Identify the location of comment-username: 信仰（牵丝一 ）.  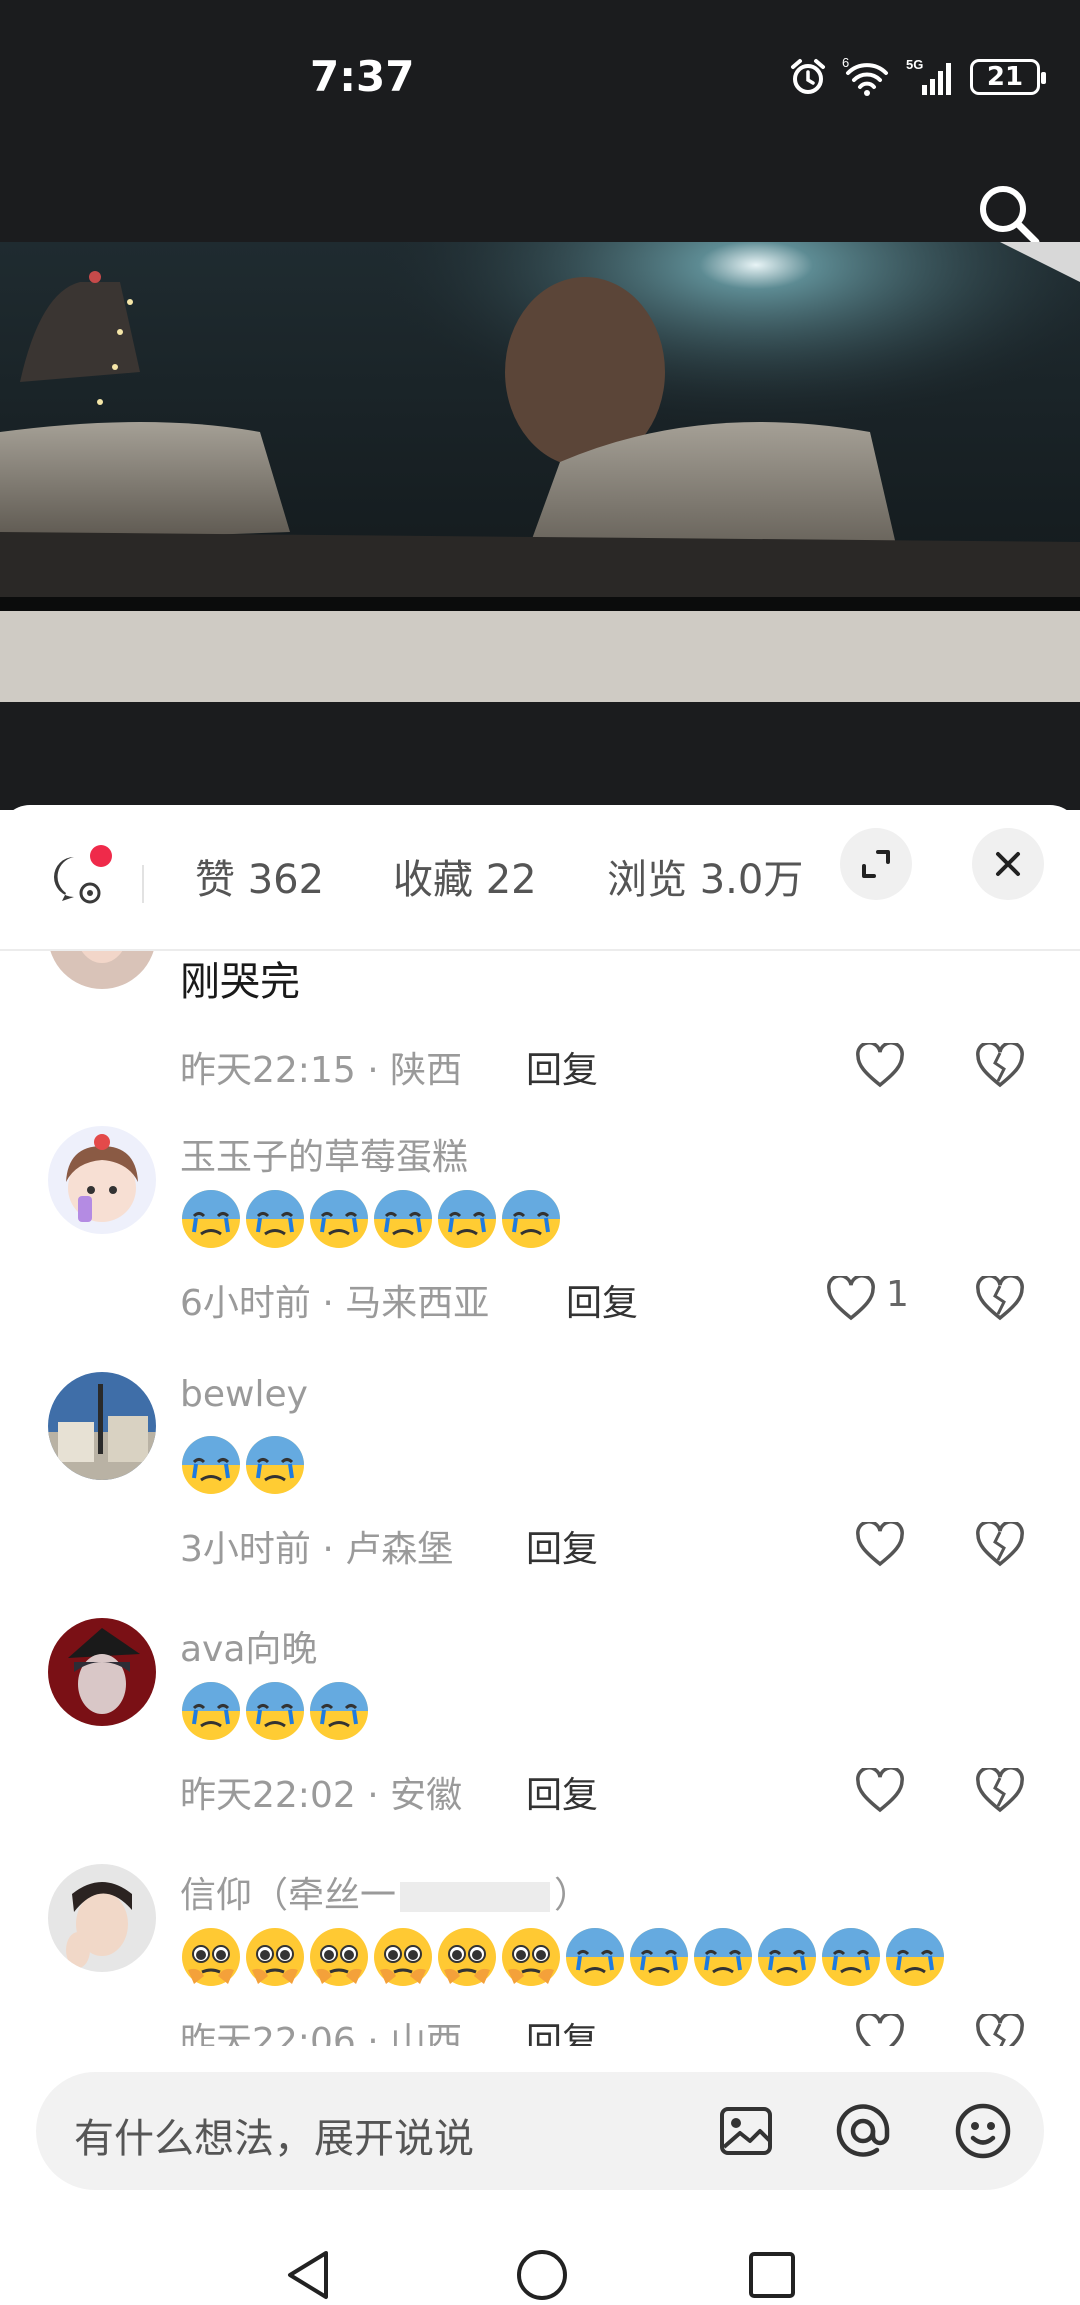
(385, 1892).